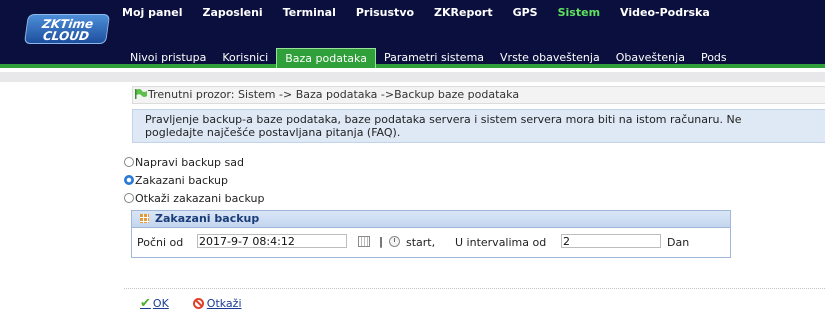  I want to click on ok-button: ✔ OK, so click(154, 303).